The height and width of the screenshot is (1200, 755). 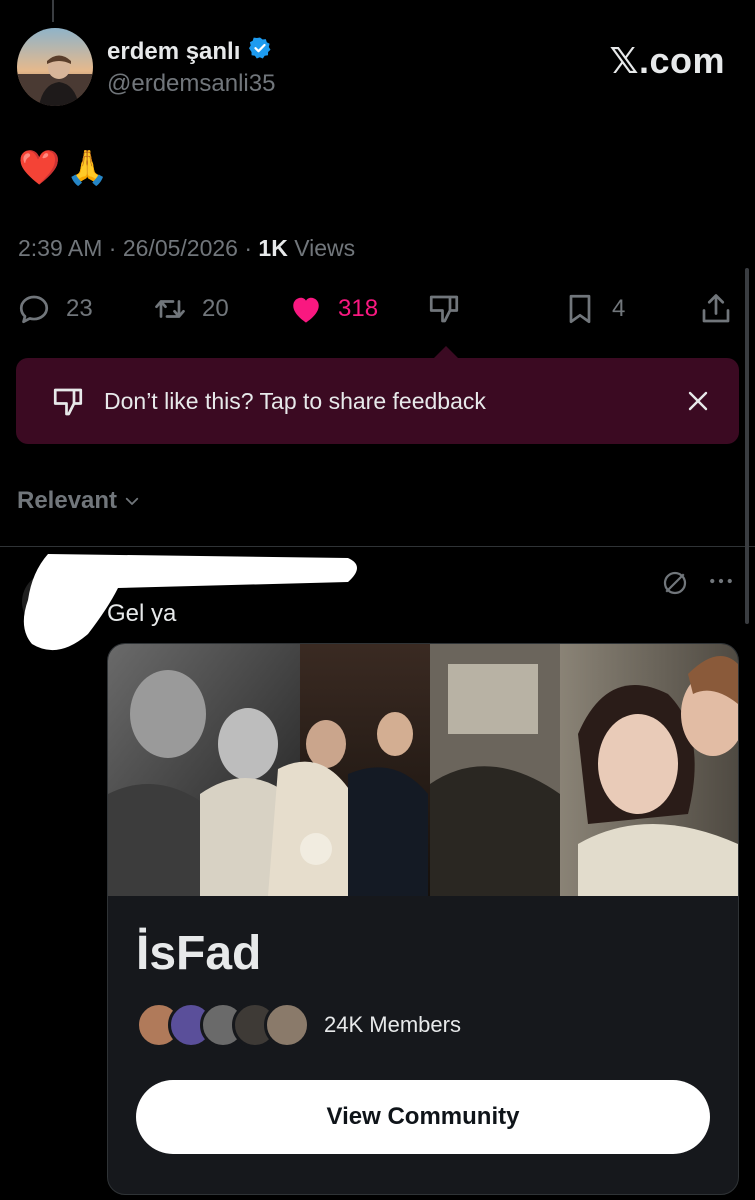 What do you see at coordinates (60, 248) in the screenshot?
I see `post-time: 2:39 AM` at bounding box center [60, 248].